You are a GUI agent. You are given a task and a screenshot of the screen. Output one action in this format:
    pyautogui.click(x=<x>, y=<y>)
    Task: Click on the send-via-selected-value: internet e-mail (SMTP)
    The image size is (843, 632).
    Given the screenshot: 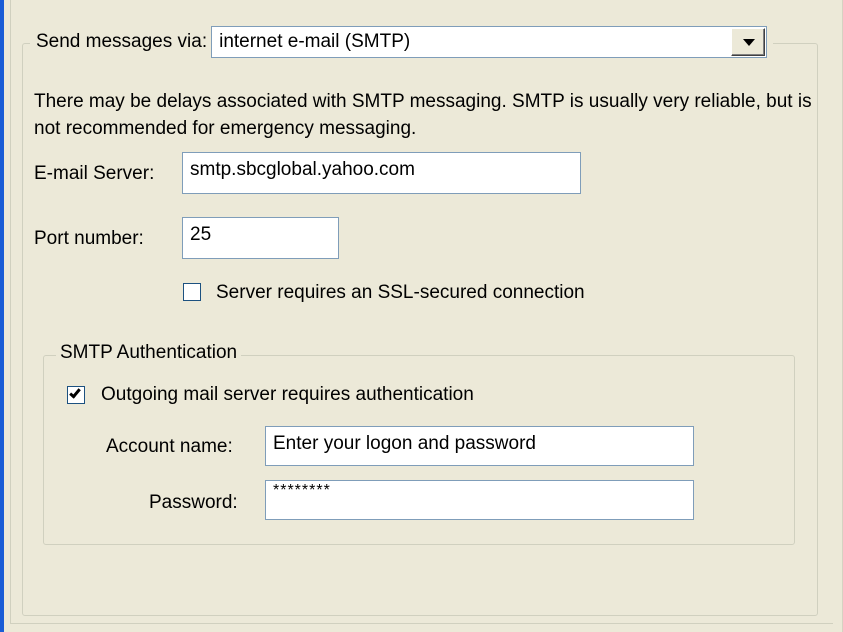 What is the action you would take?
    pyautogui.click(x=315, y=41)
    